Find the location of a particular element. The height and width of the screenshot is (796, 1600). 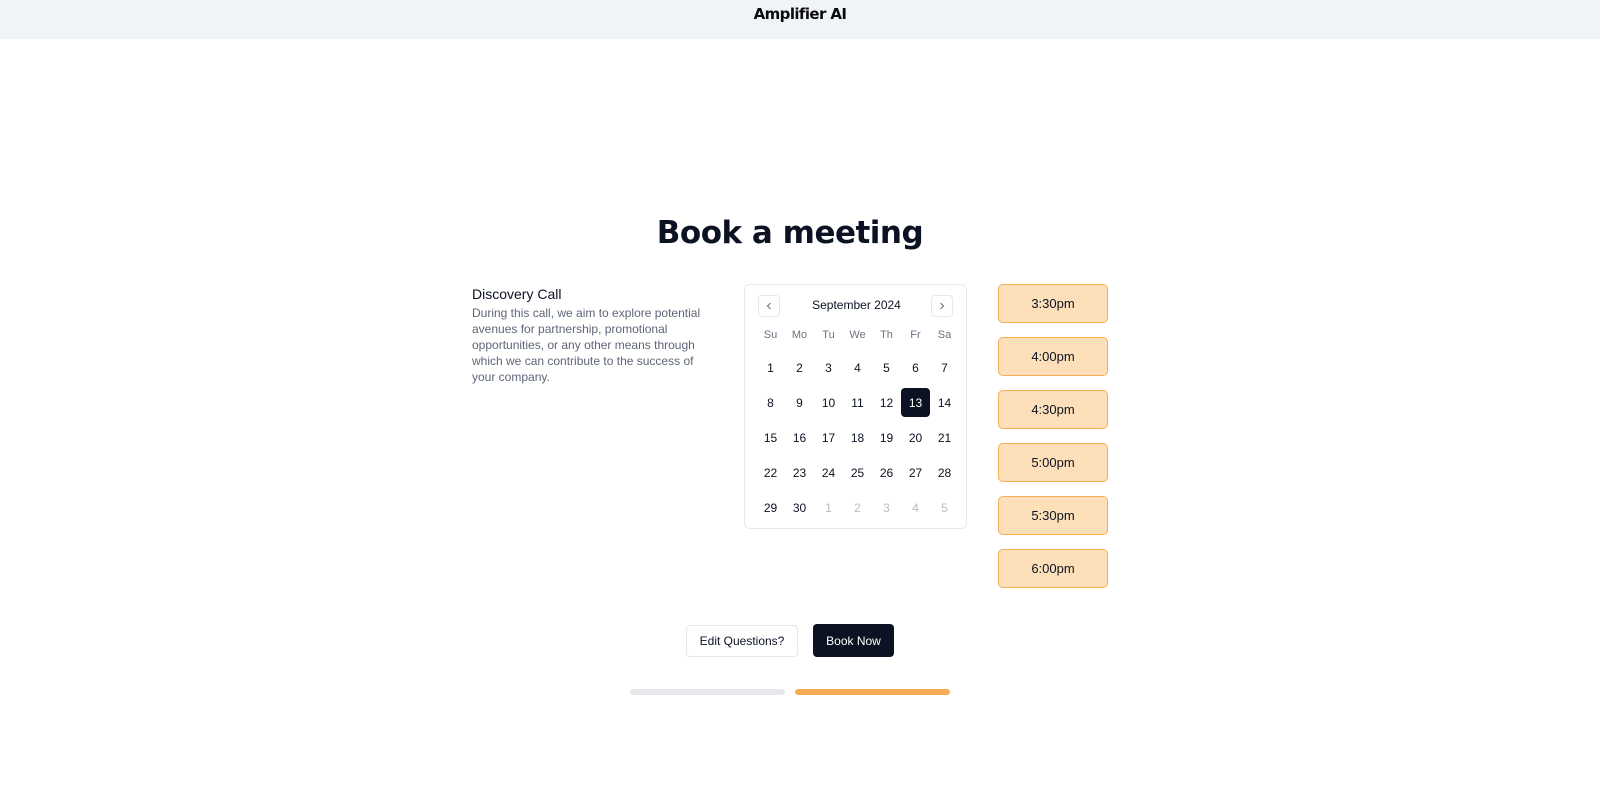

day-cell: 20 is located at coordinates (915, 437).